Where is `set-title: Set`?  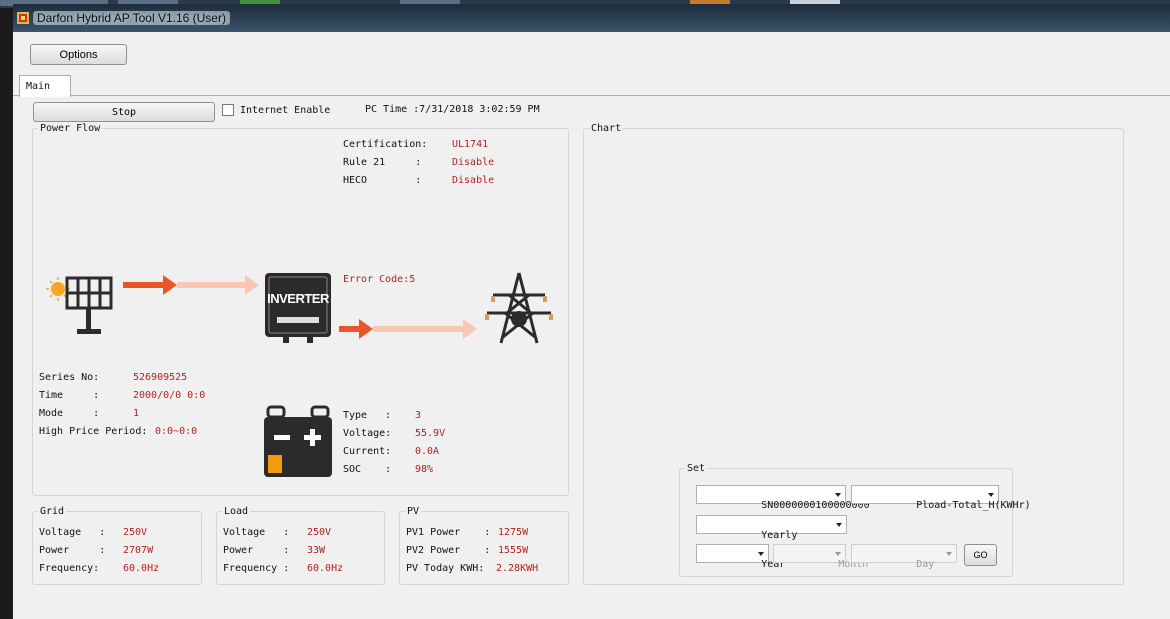 set-title: Set is located at coordinates (696, 468).